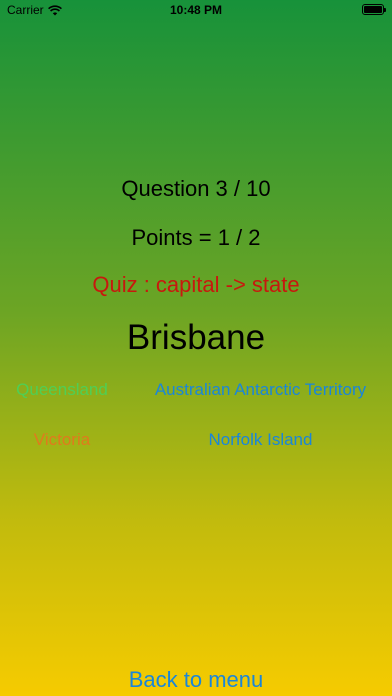 The height and width of the screenshot is (696, 392). I want to click on prompt-capital: Brisbane, so click(196, 337).